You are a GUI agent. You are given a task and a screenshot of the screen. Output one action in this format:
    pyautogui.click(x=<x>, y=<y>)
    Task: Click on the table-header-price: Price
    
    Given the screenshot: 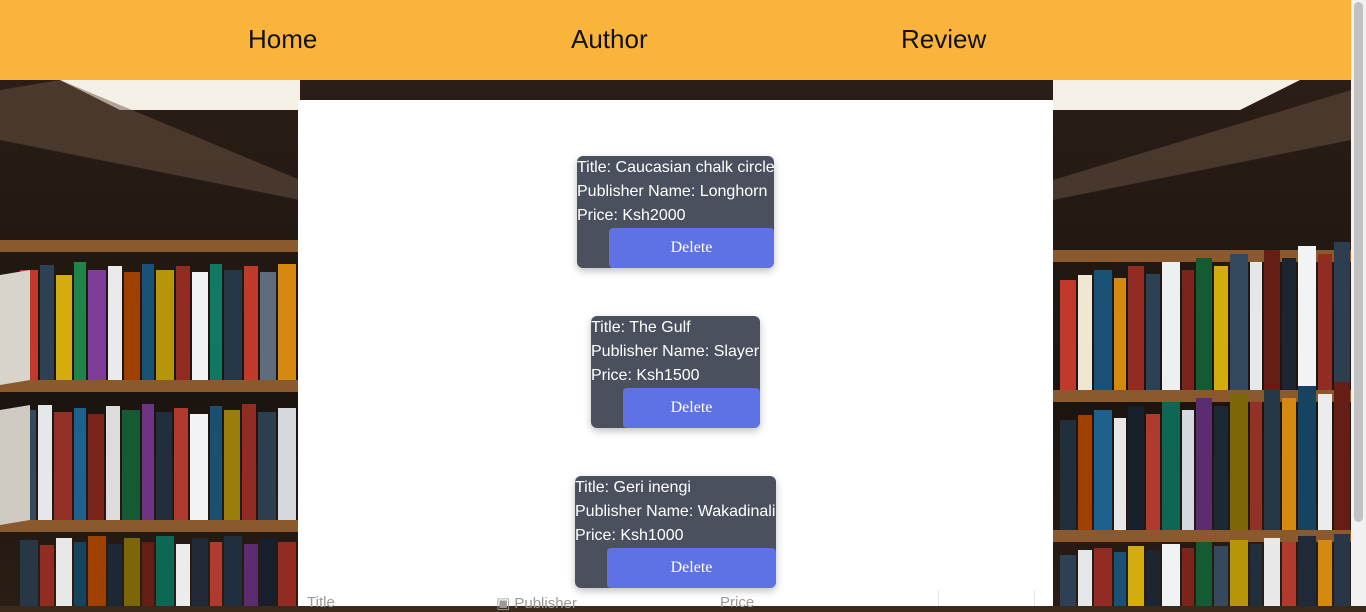 What is the action you would take?
    pyautogui.click(x=737, y=602)
    